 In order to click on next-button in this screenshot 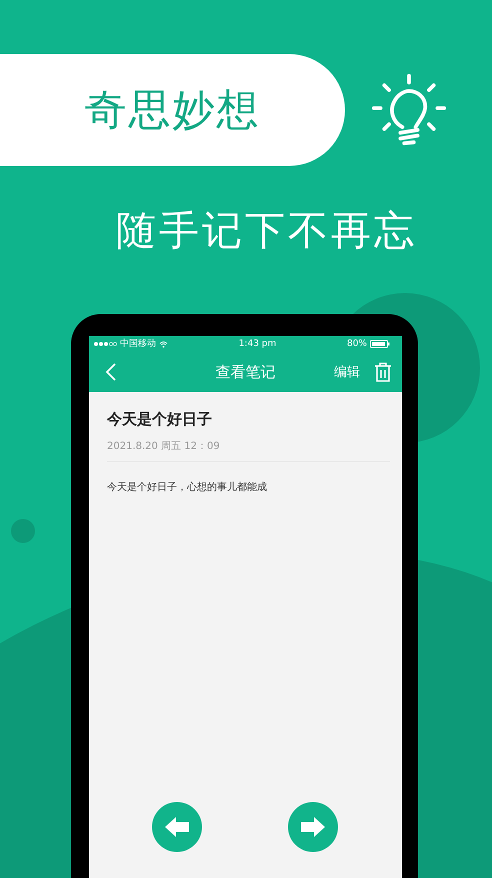, I will do `click(313, 827)`.